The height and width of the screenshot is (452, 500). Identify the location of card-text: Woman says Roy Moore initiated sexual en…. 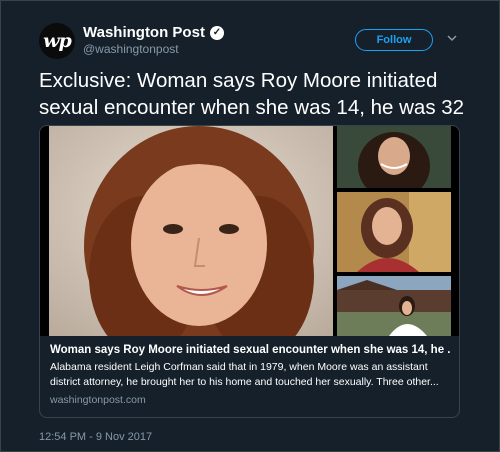
(250, 375).